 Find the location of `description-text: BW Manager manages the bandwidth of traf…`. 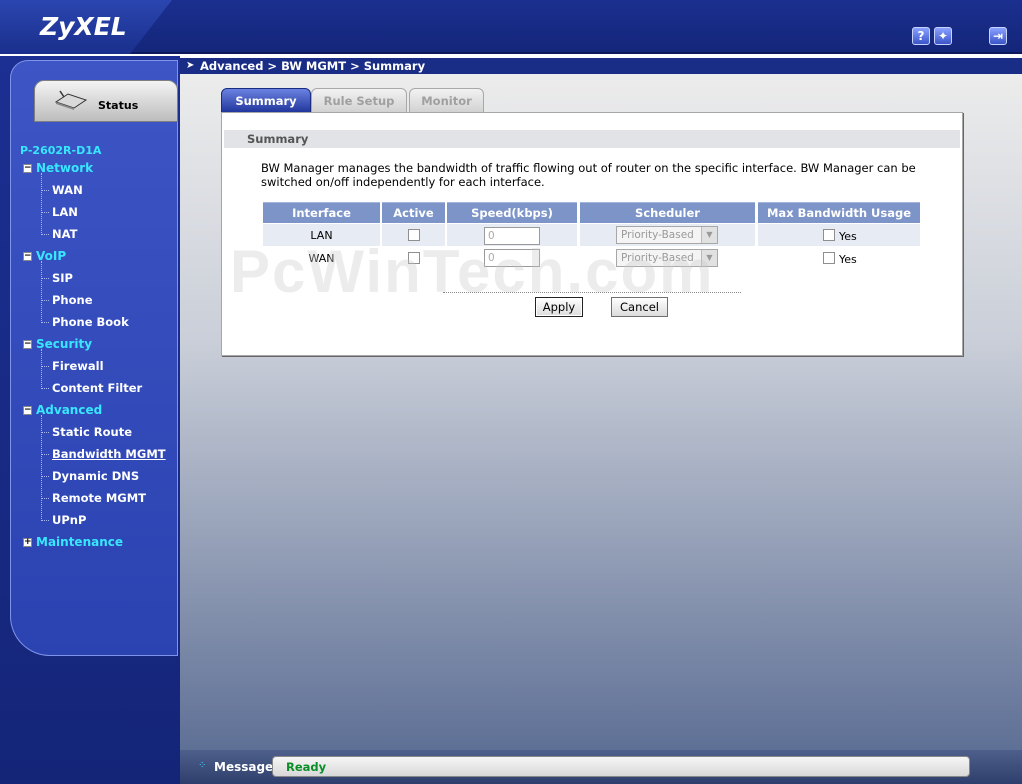

description-text: BW Manager manages the bandwidth of traf… is located at coordinates (588, 175).